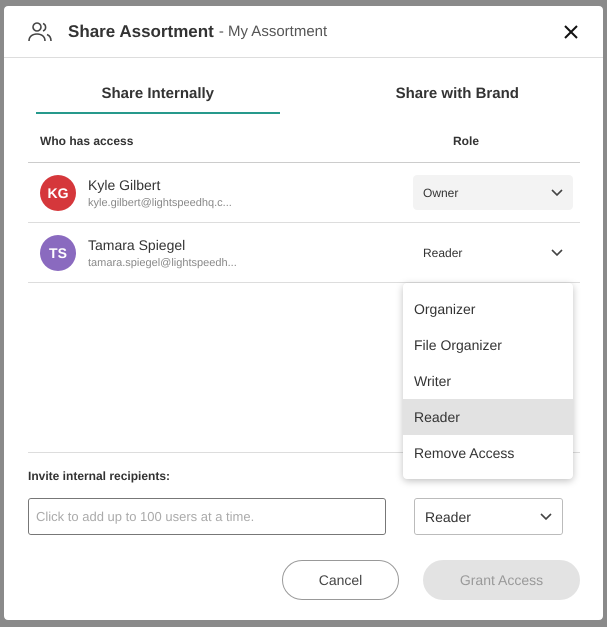 The width and height of the screenshot is (607, 627). Describe the element at coordinates (58, 192) in the screenshot. I see `avatar: KG` at that location.